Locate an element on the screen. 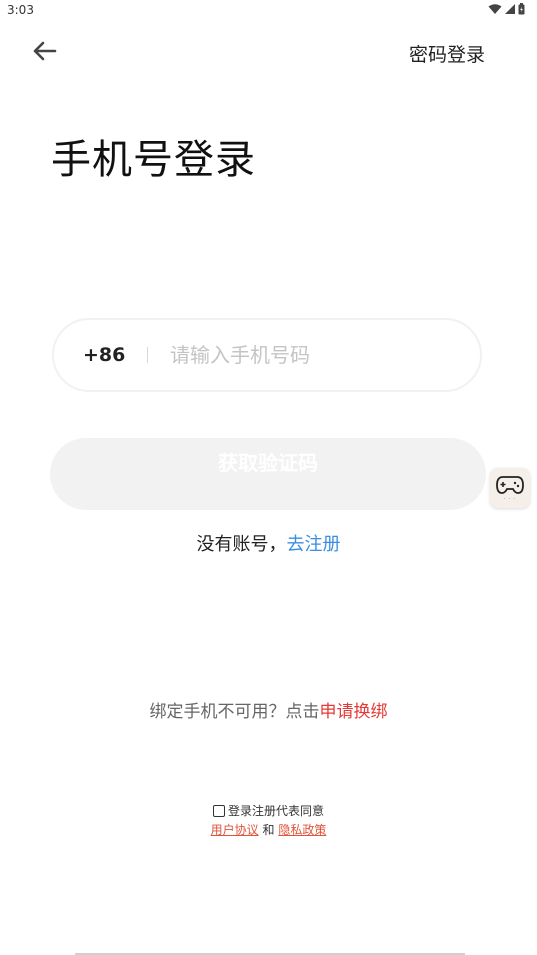 The image size is (537, 955). signal-icon is located at coordinates (510, 8).